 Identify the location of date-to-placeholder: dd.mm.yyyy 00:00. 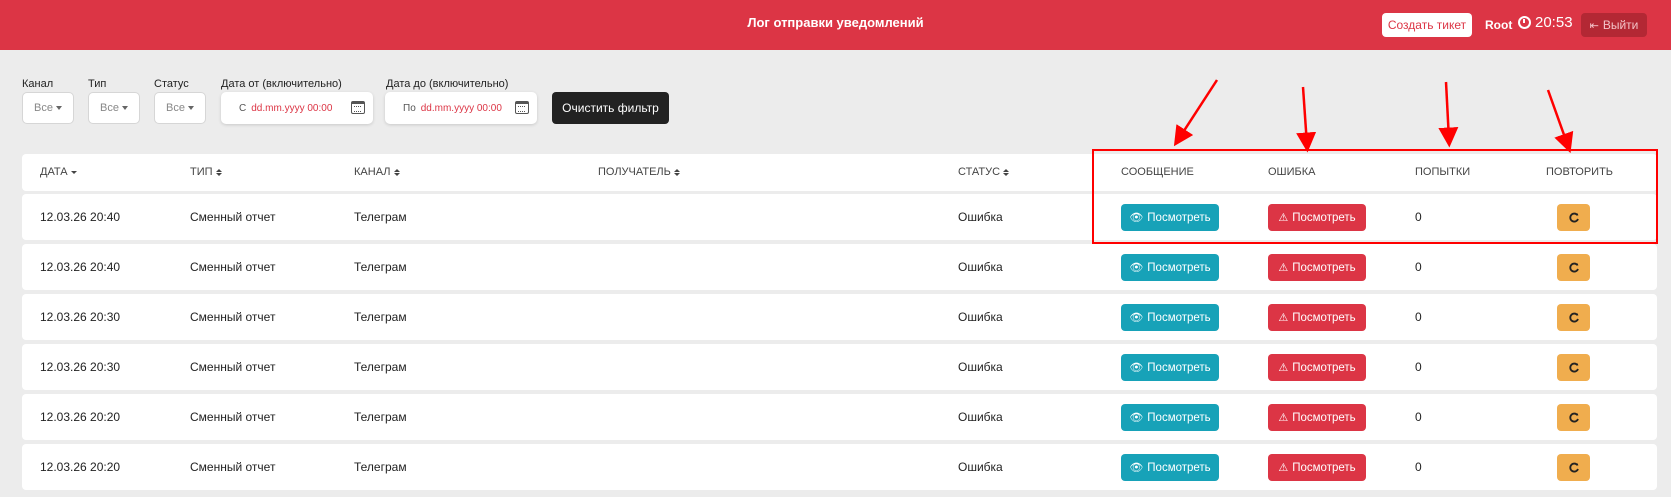
(461, 108).